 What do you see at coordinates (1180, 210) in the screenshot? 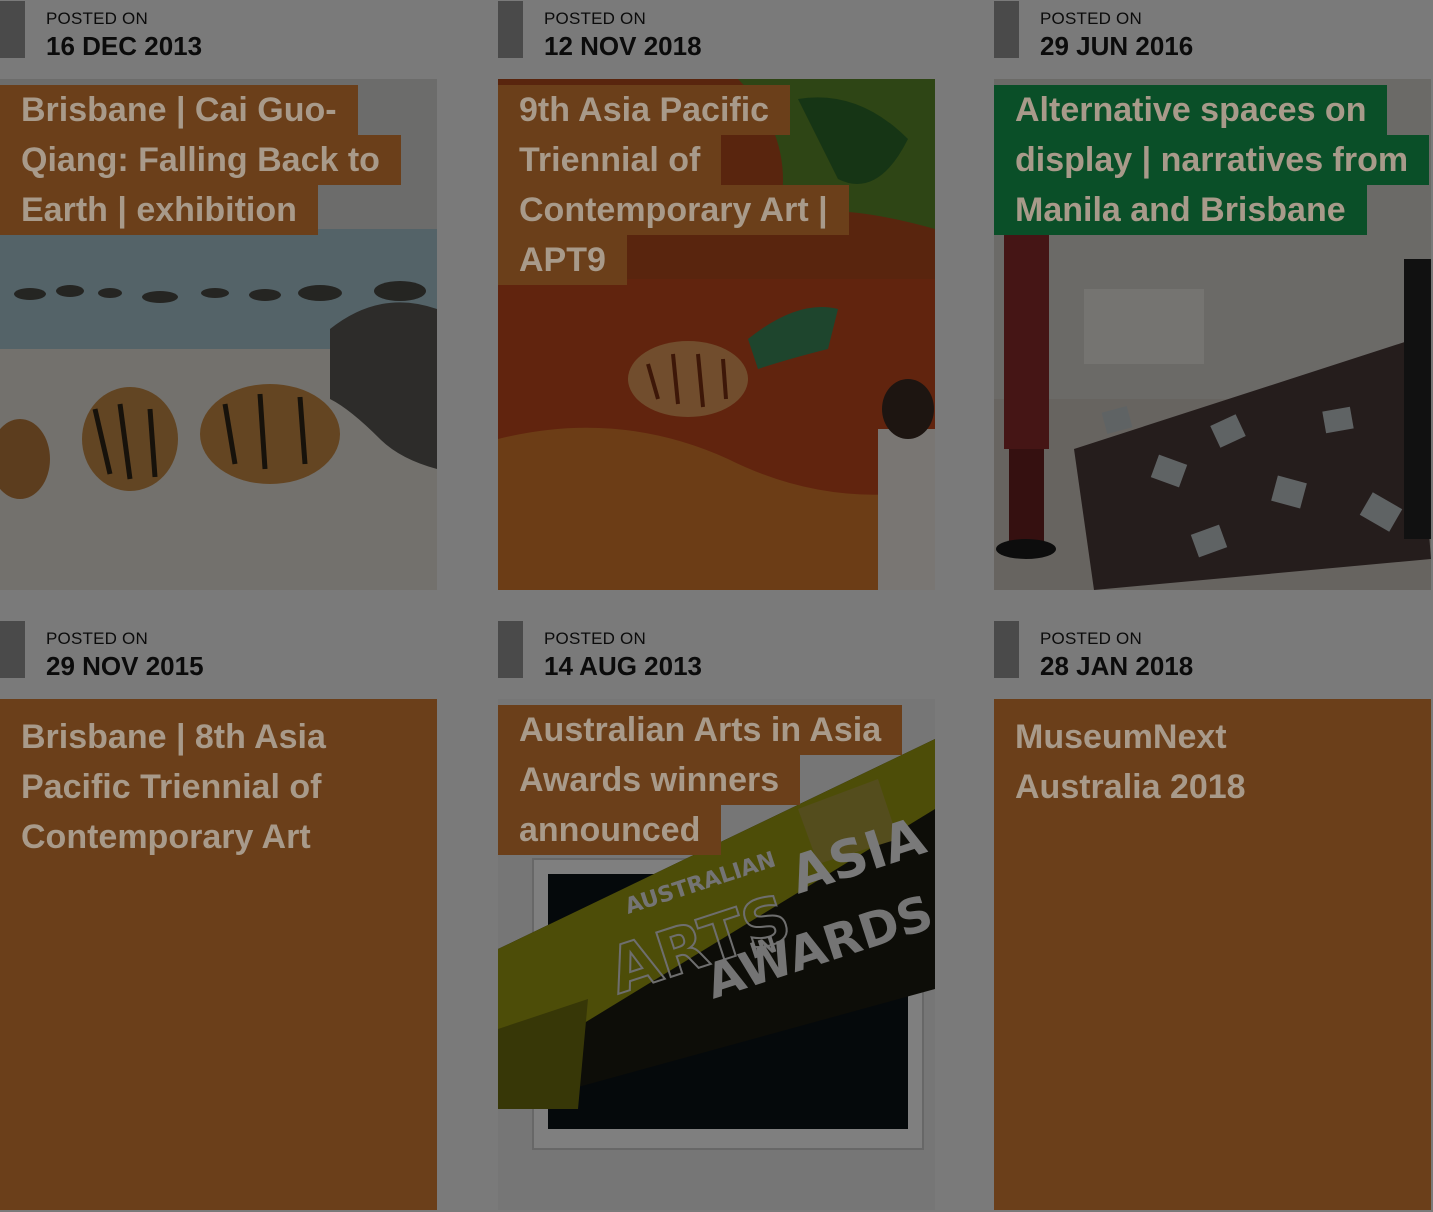
I see `title-line: Manila and Brisbane` at bounding box center [1180, 210].